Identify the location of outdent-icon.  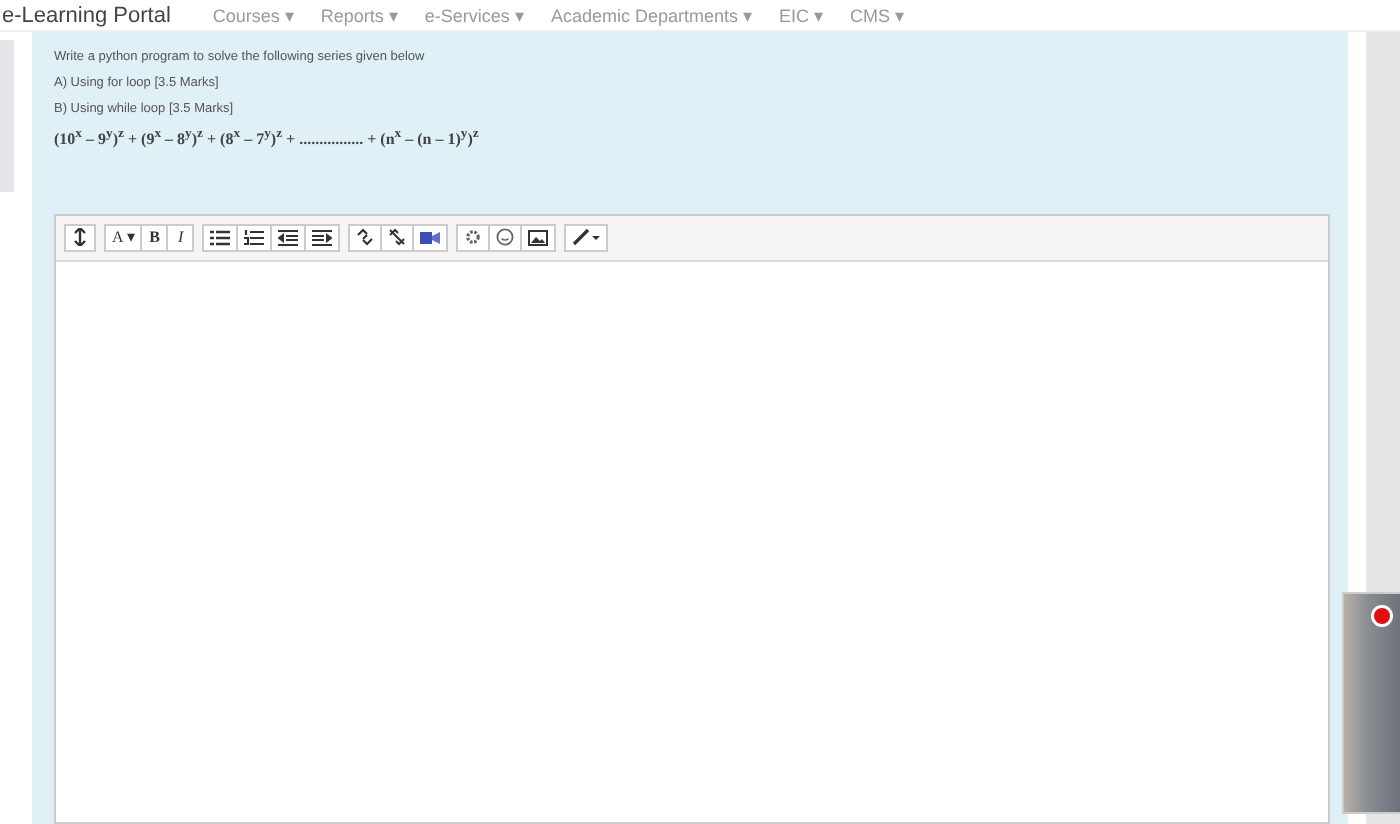
(288, 237).